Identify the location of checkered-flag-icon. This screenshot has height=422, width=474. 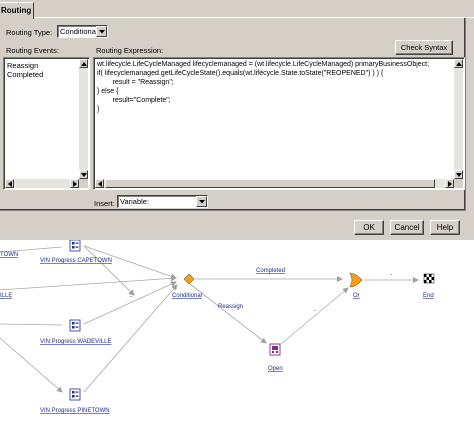
(429, 278).